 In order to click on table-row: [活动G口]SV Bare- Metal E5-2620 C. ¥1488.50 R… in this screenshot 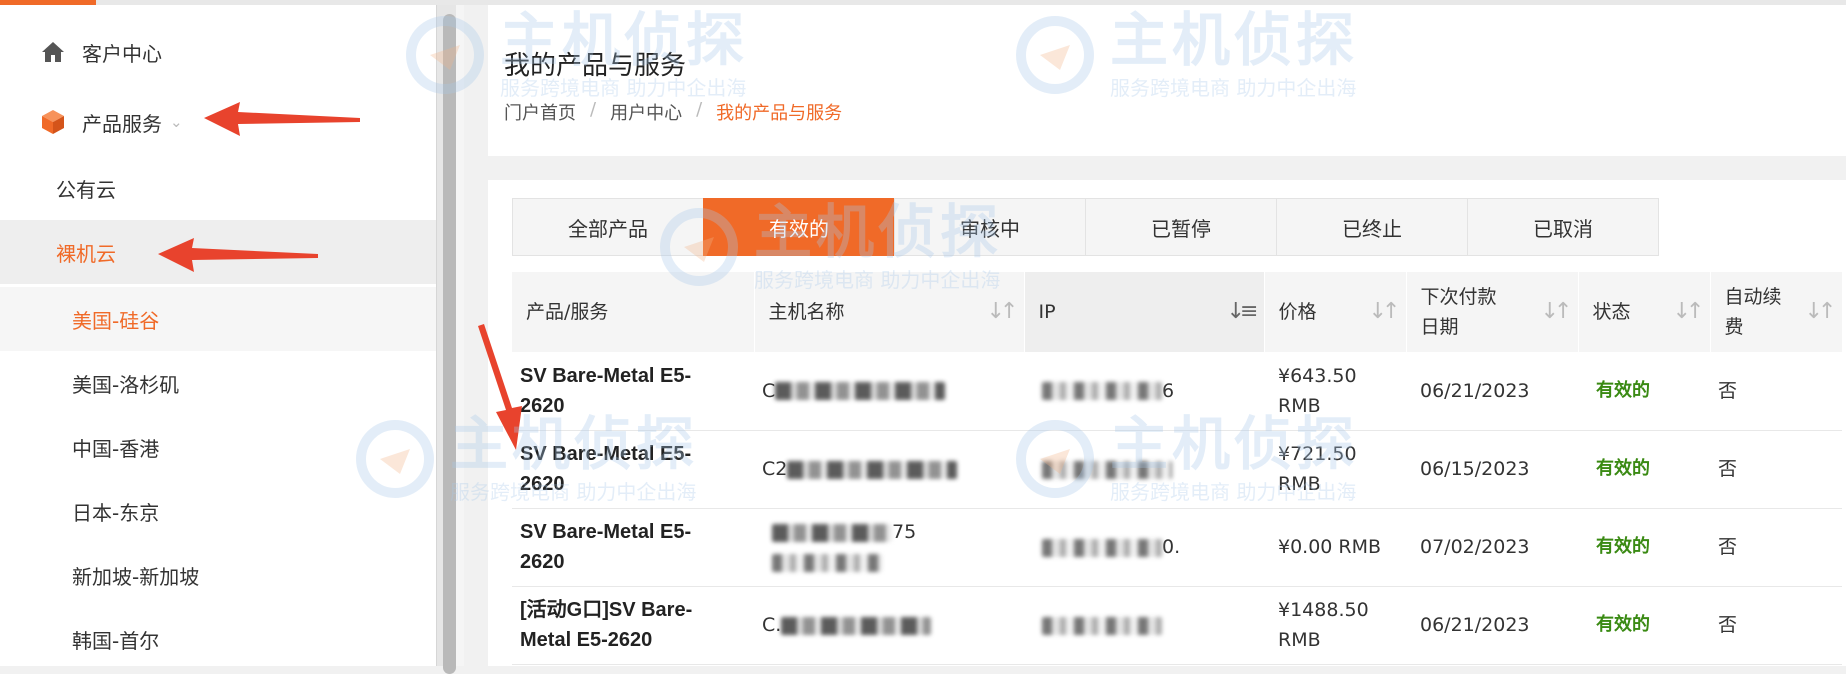, I will do `click(1177, 625)`.